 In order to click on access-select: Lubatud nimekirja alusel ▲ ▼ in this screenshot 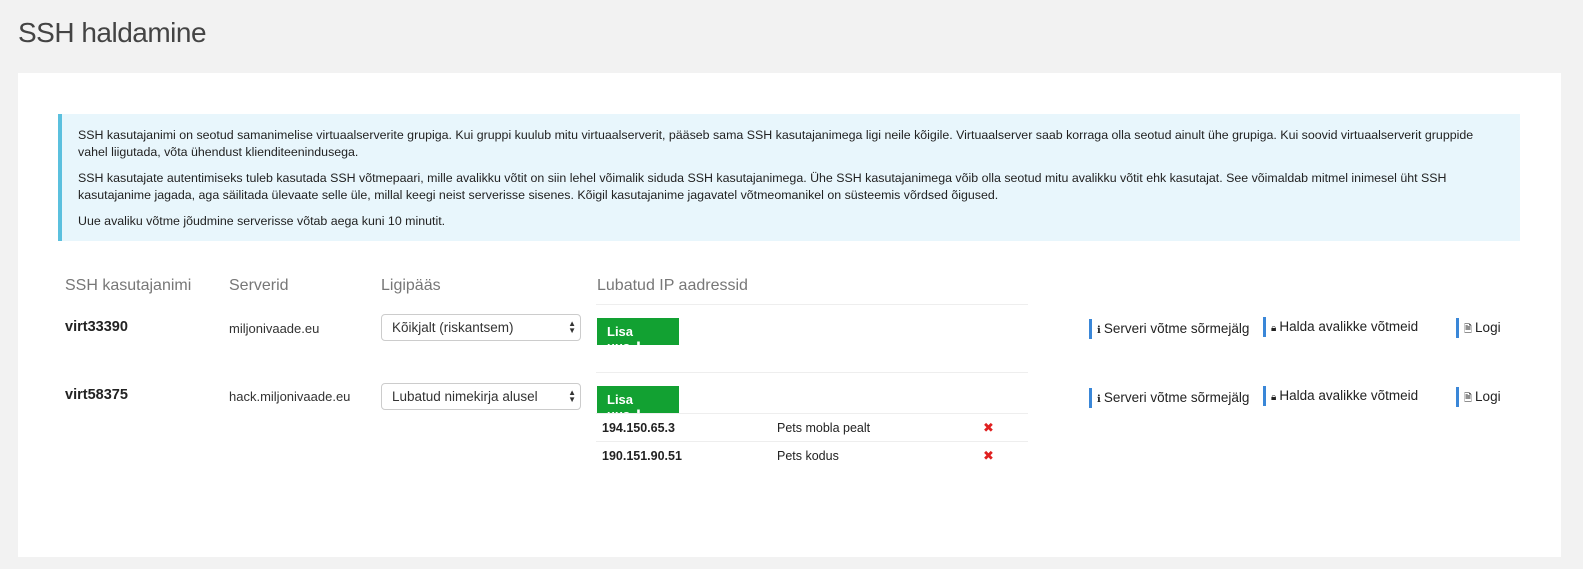, I will do `click(481, 396)`.